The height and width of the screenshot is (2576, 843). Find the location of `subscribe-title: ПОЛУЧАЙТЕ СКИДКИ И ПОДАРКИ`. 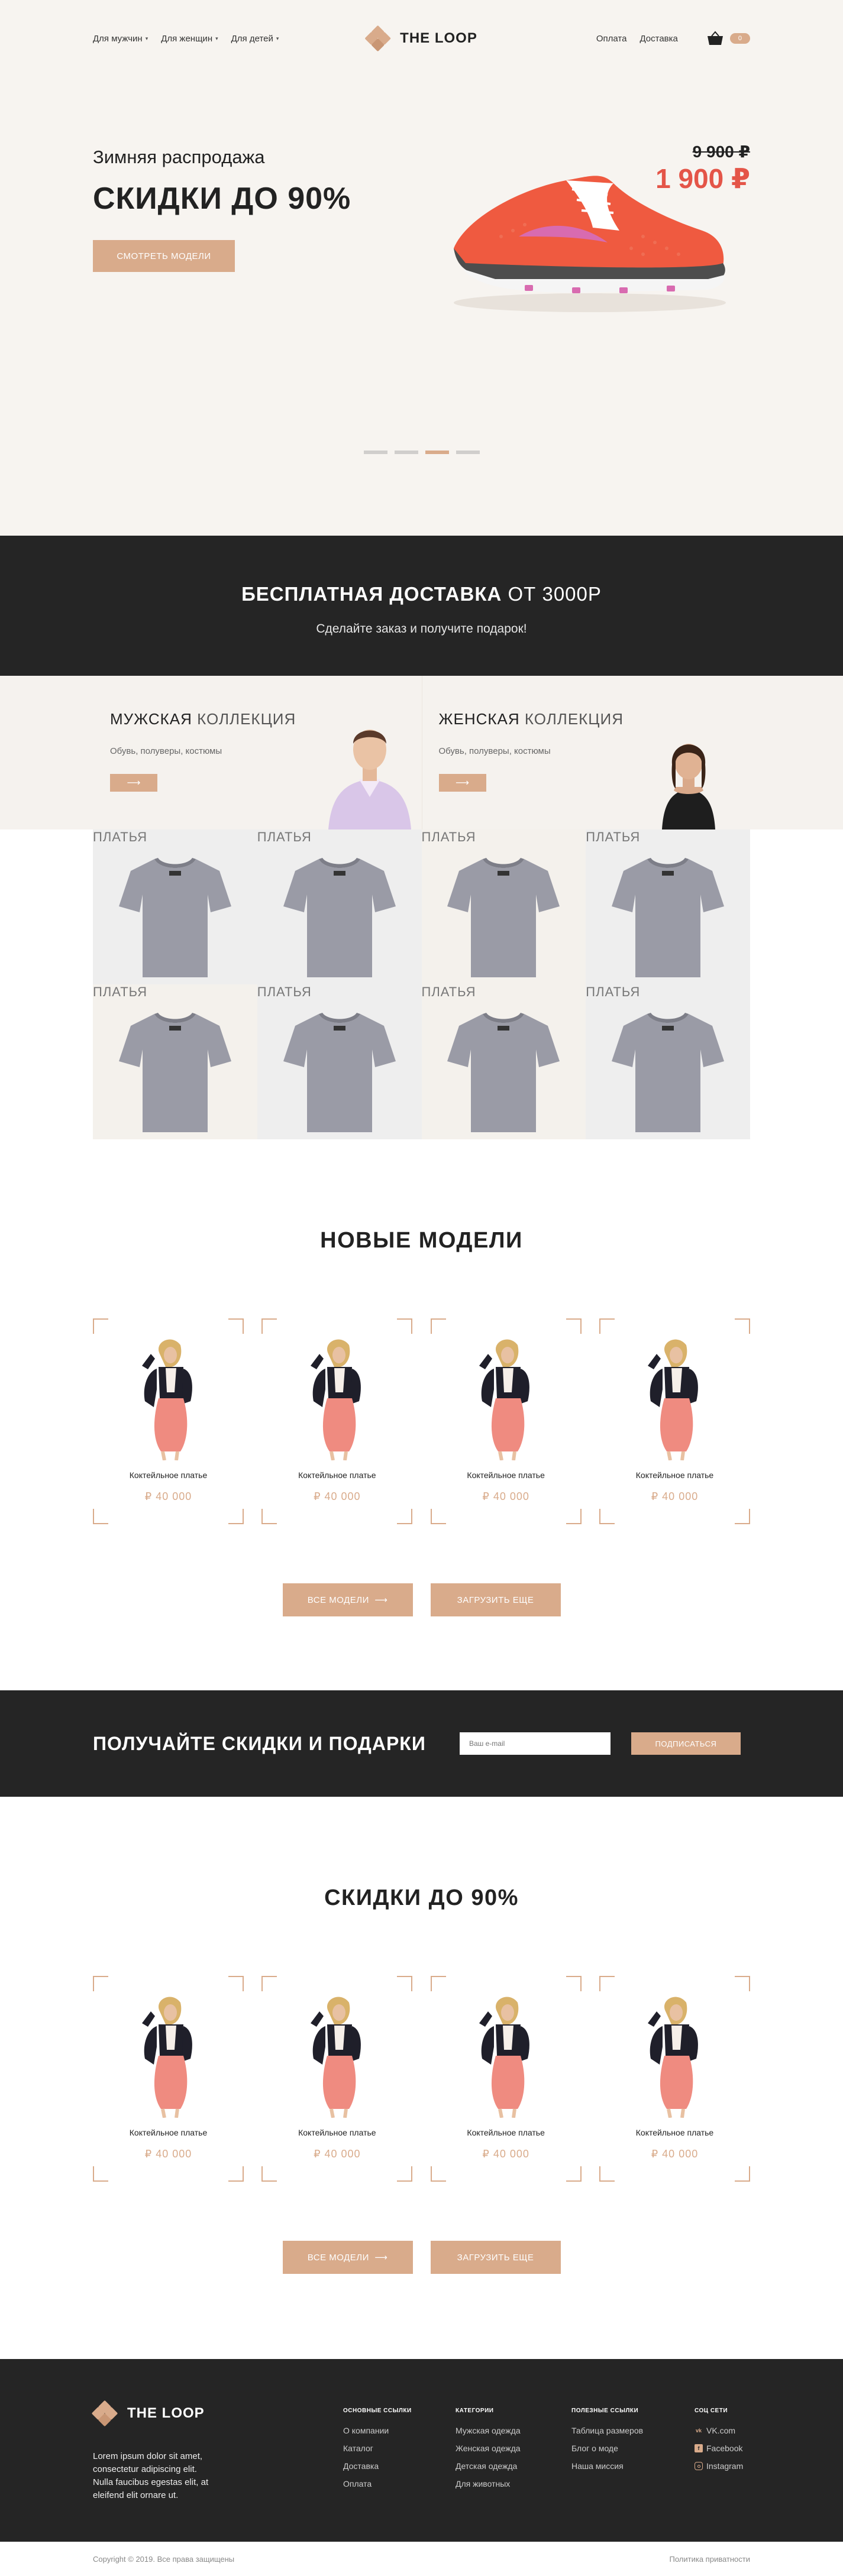

subscribe-title: ПОЛУЧАЙТЕ СКИДКИ И ПОДАРКИ is located at coordinates (277, 1744).